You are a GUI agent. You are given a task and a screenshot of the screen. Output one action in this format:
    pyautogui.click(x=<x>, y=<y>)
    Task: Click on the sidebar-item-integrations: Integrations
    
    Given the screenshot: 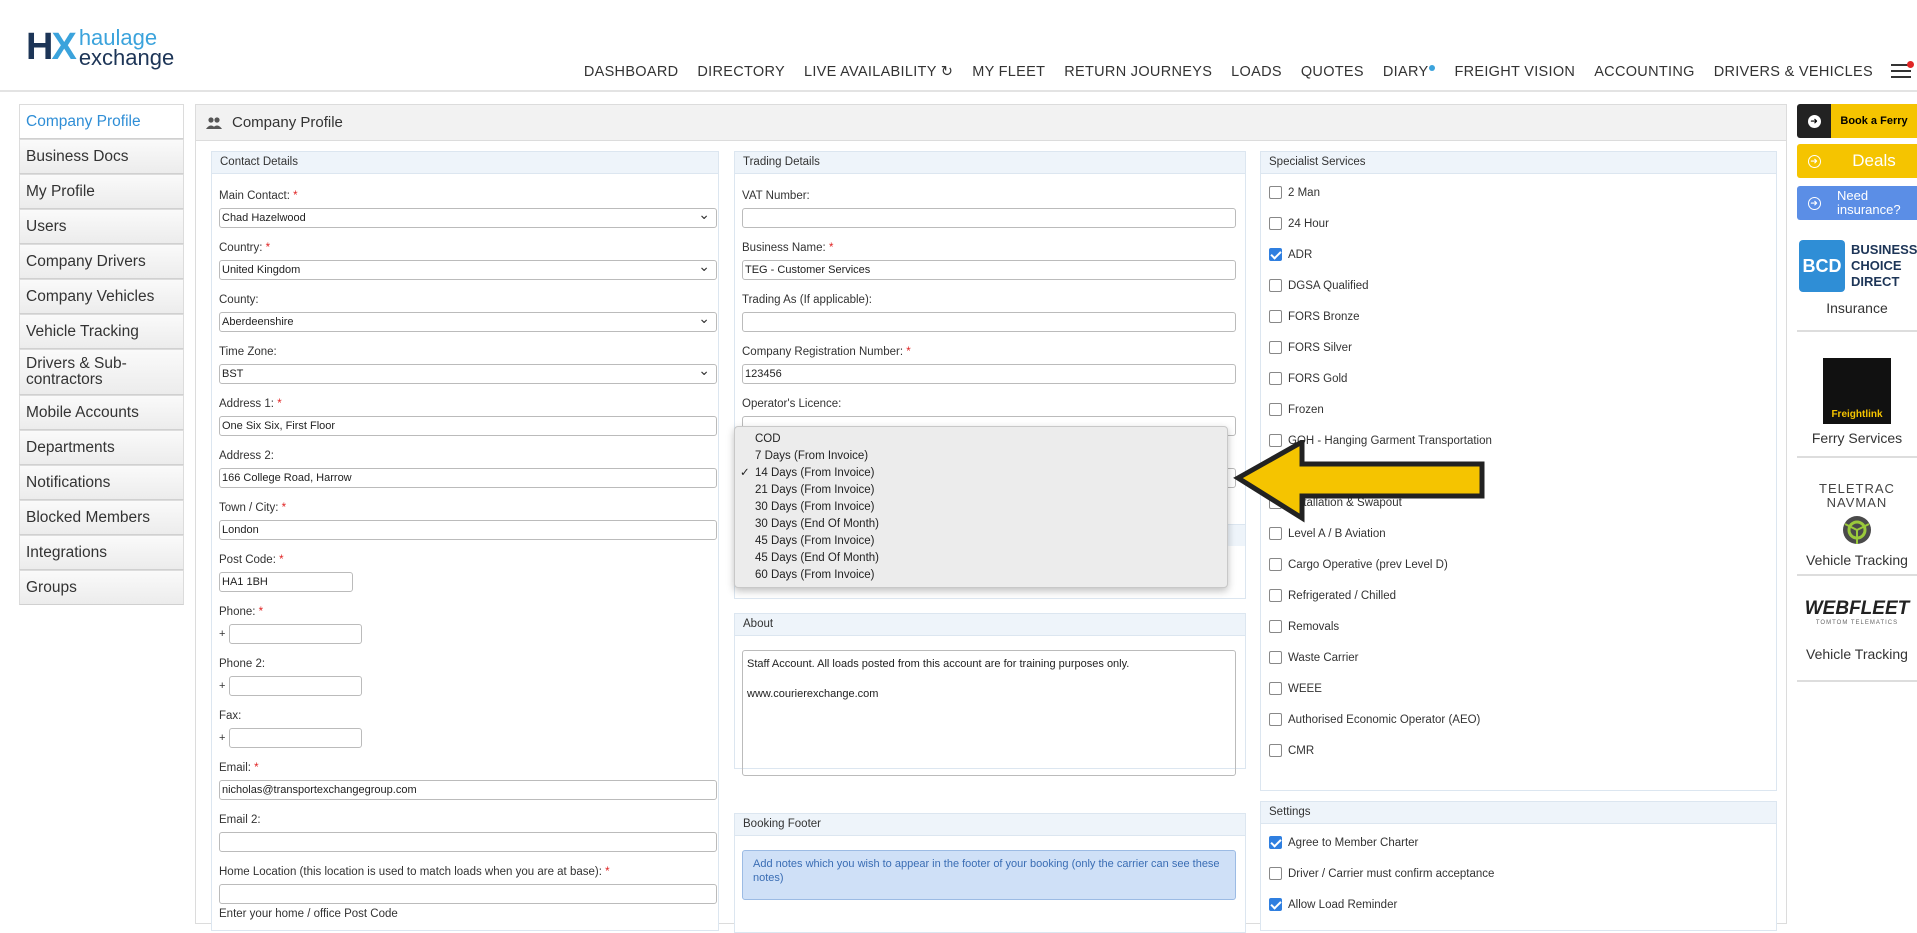 What is the action you would take?
    pyautogui.click(x=101, y=552)
    